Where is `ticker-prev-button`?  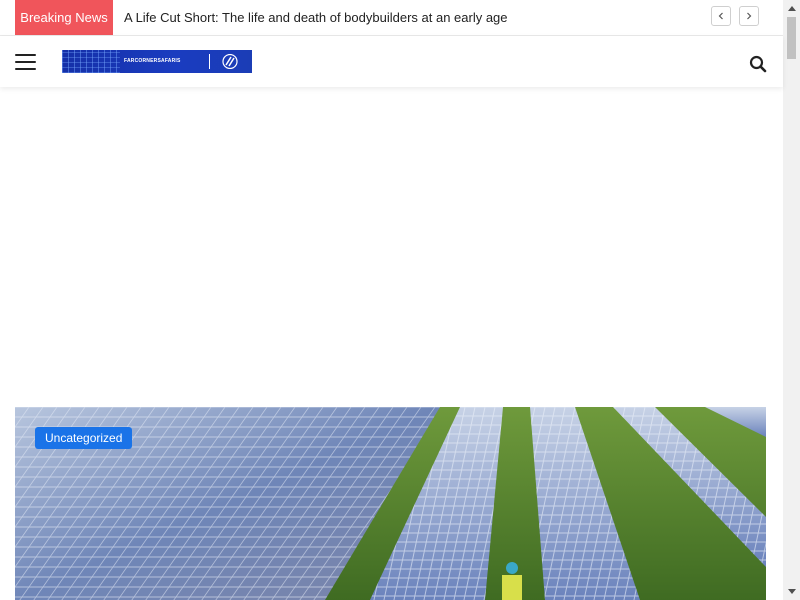
ticker-prev-button is located at coordinates (721, 16).